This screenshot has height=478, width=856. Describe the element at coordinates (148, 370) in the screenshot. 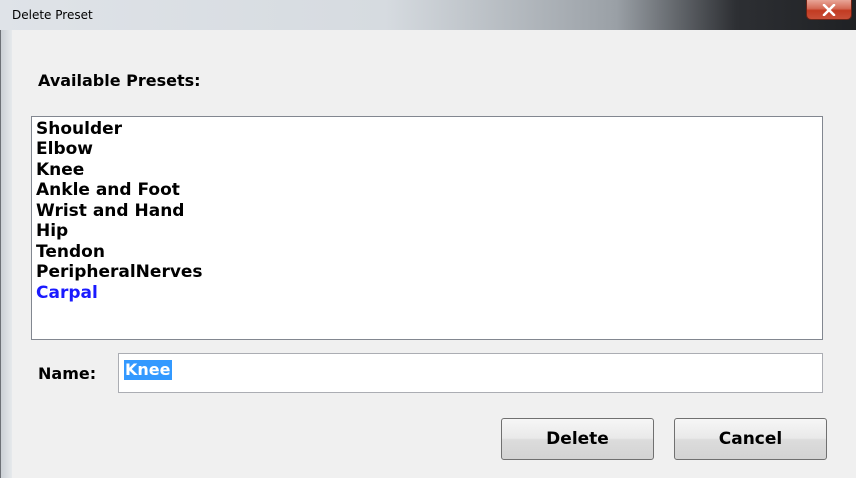

I see `name-input-value: Knee` at that location.